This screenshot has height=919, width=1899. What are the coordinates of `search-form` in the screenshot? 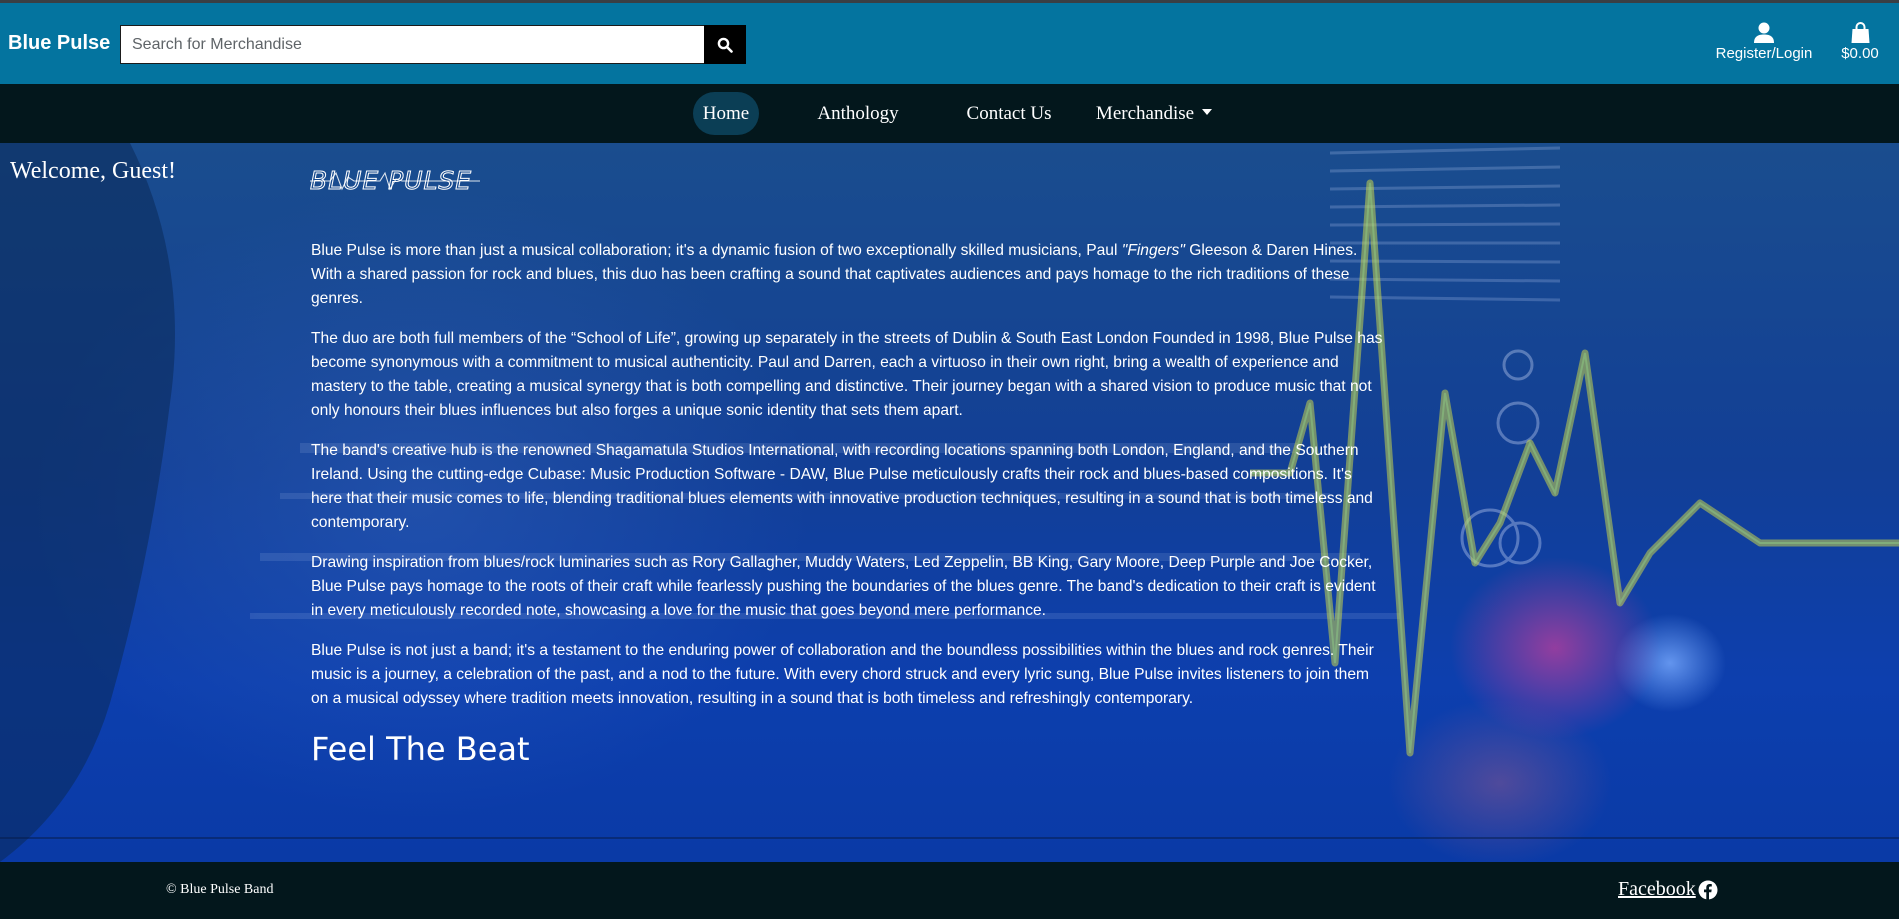 It's located at (433, 44).